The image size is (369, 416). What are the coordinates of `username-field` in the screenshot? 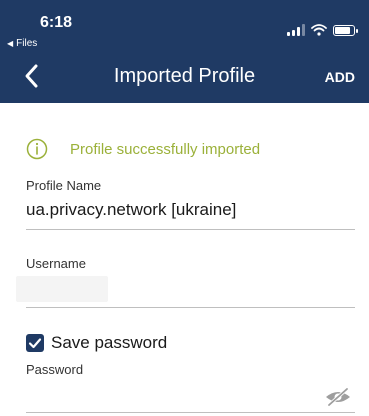 It's located at (62, 289).